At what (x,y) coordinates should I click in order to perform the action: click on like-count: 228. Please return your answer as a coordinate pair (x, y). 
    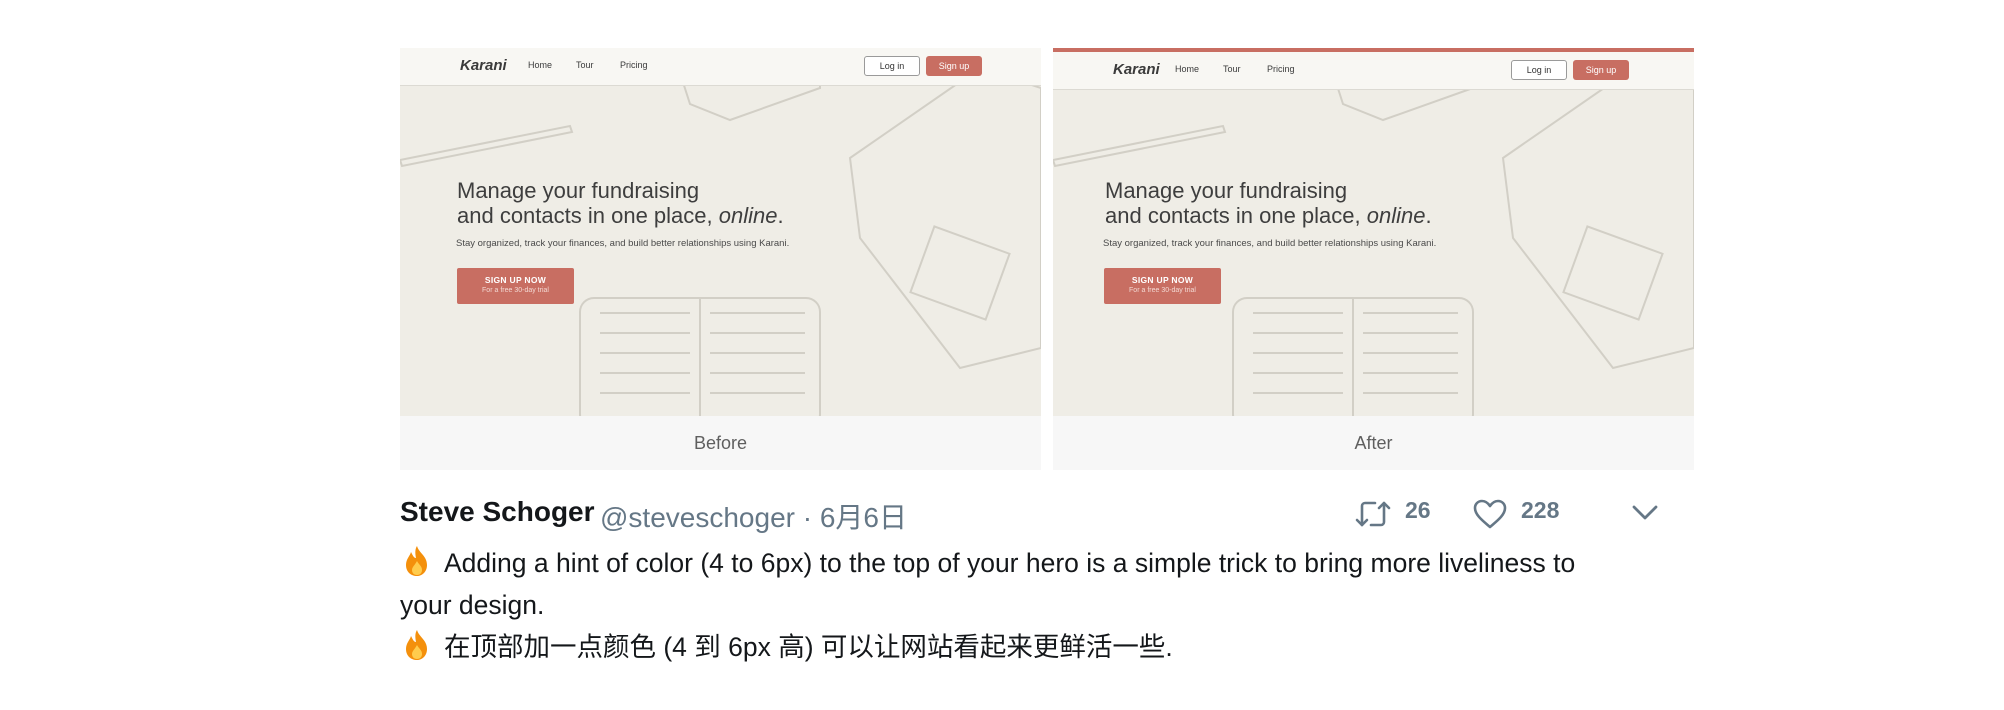
    Looking at the image, I should click on (1540, 510).